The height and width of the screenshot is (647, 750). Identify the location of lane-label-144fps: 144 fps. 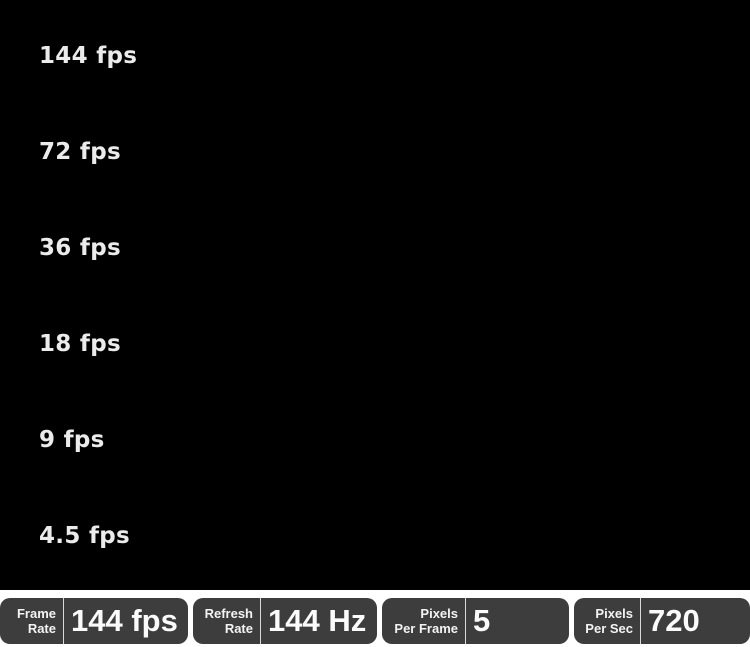
(88, 56).